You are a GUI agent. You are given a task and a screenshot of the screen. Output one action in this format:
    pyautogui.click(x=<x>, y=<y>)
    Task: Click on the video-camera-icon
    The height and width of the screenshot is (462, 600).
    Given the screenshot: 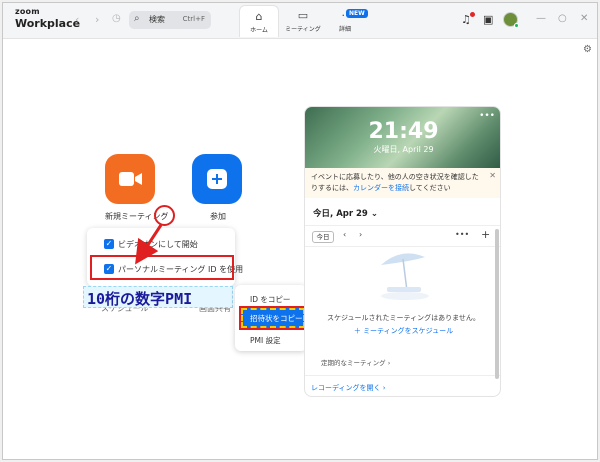 What is the action you would take?
    pyautogui.click(x=130, y=179)
    